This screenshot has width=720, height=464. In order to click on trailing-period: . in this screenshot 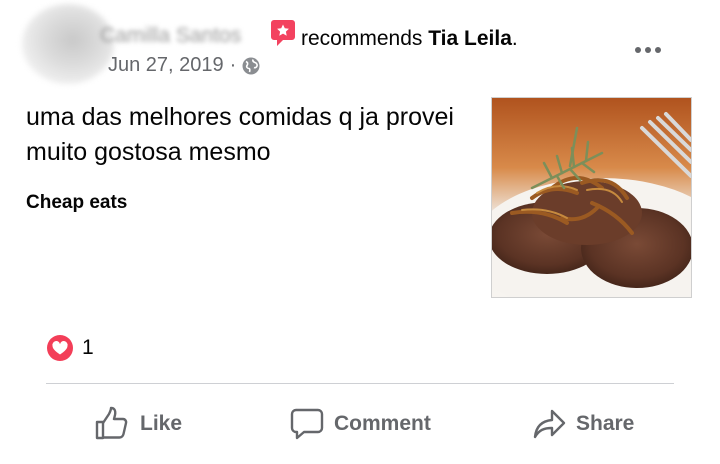, I will do `click(514, 38)`.